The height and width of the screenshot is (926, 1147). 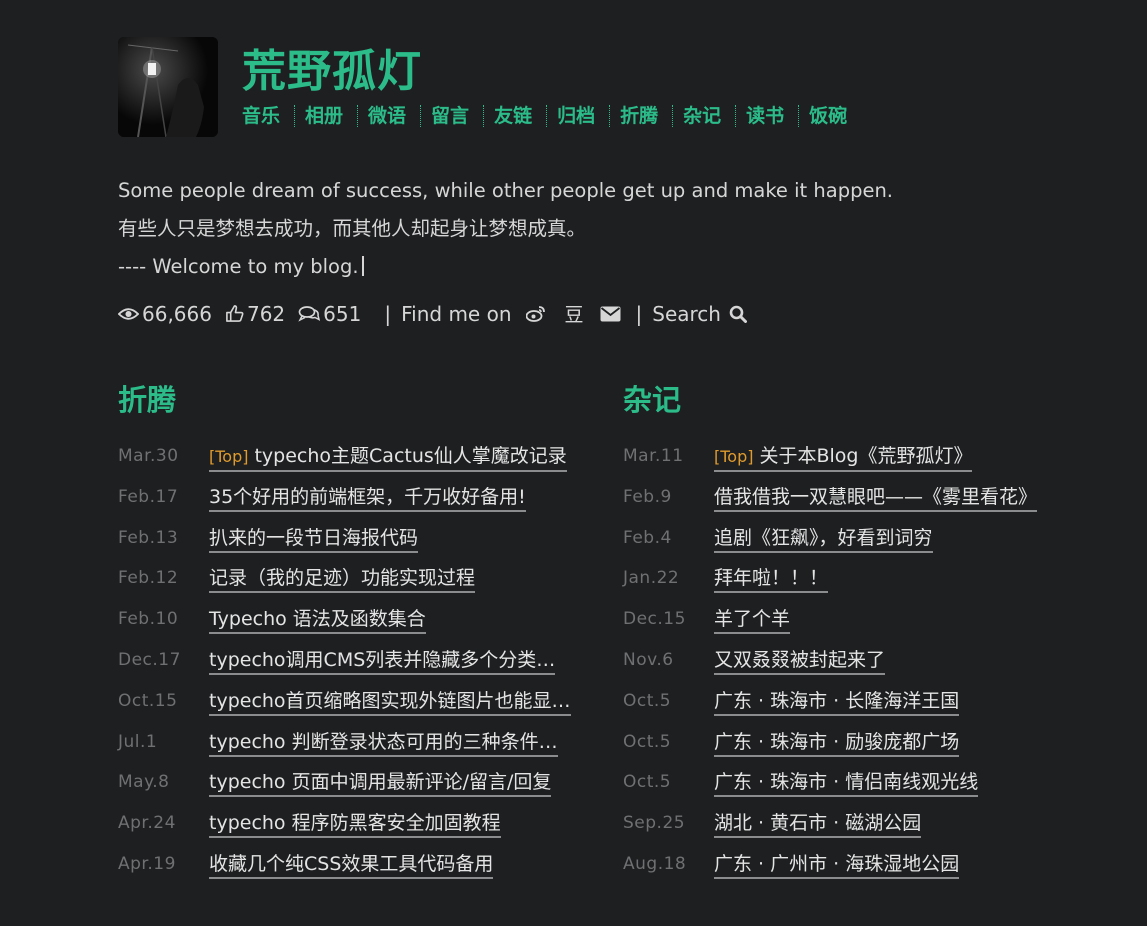 I want to click on post-link: 湖北 · 黄石市 · 磁湖公园, so click(x=818, y=825).